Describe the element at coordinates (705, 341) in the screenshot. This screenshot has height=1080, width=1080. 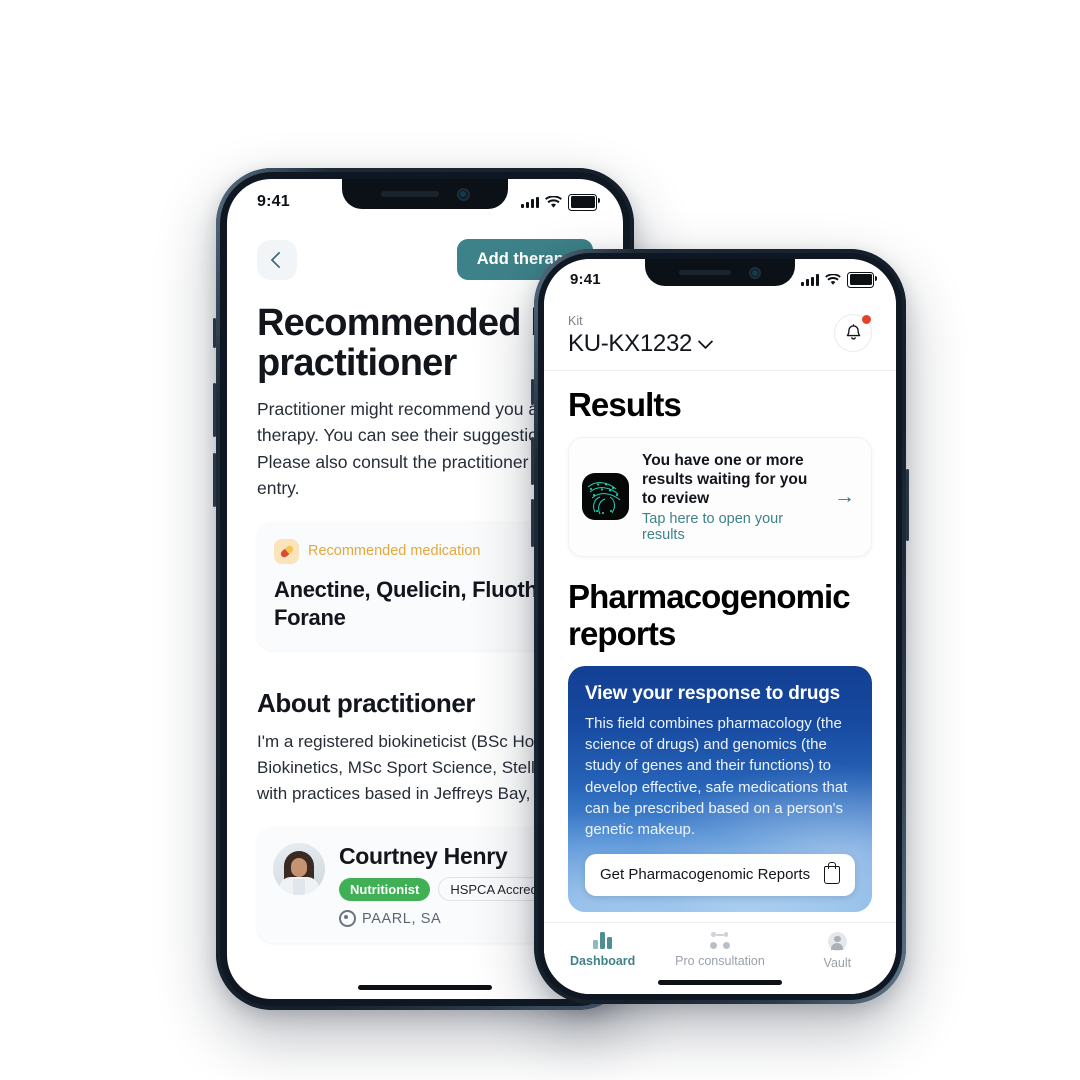
I see `chevron-down-icon` at that location.